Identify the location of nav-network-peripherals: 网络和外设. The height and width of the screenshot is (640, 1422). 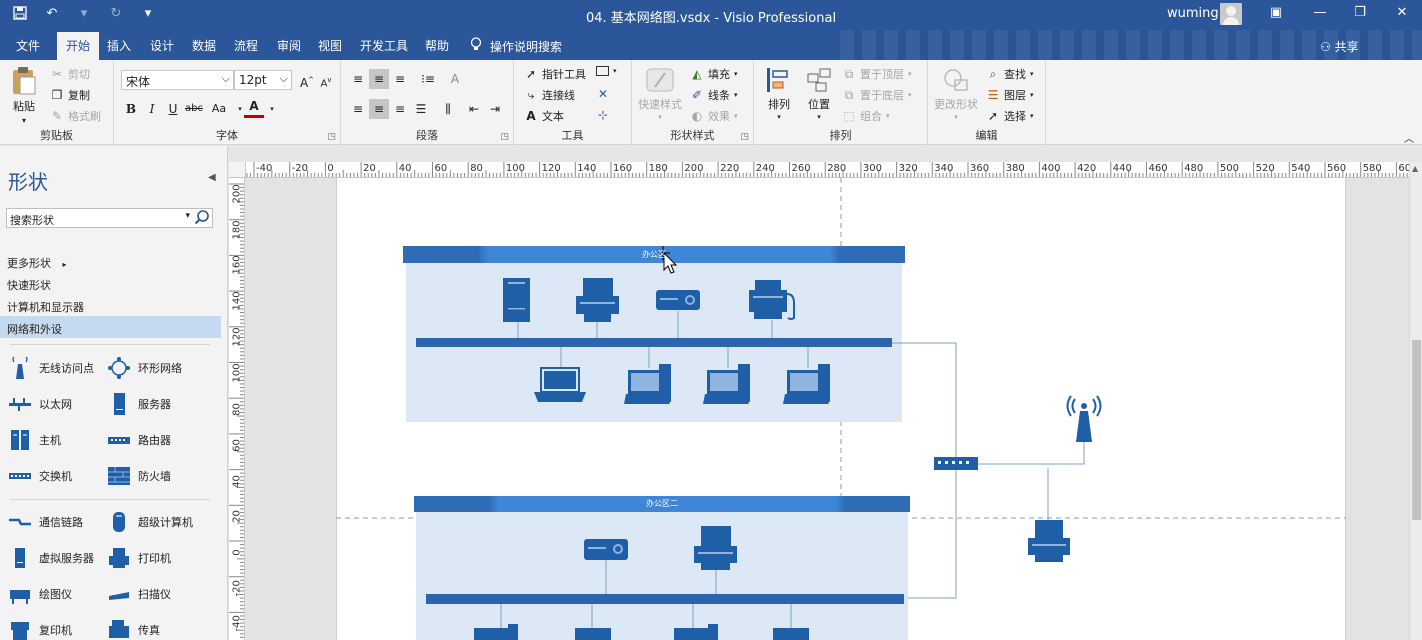
(110, 327).